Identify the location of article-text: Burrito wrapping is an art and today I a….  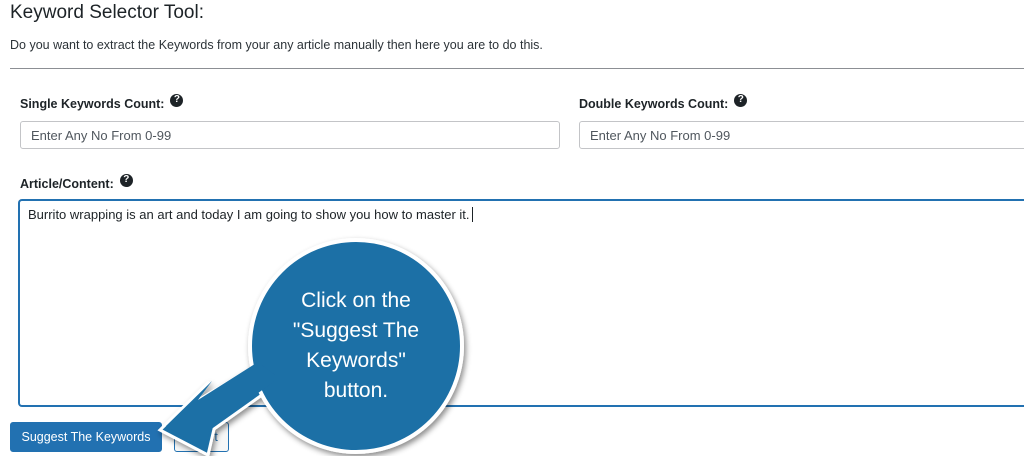
(249, 214).